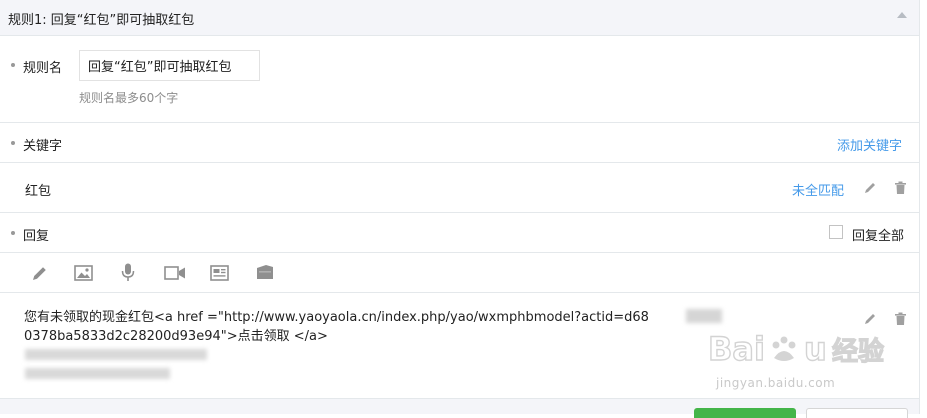 This screenshot has height=418, width=927. What do you see at coordinates (902, 15) in the screenshot?
I see `collapse-arrow-icon` at bounding box center [902, 15].